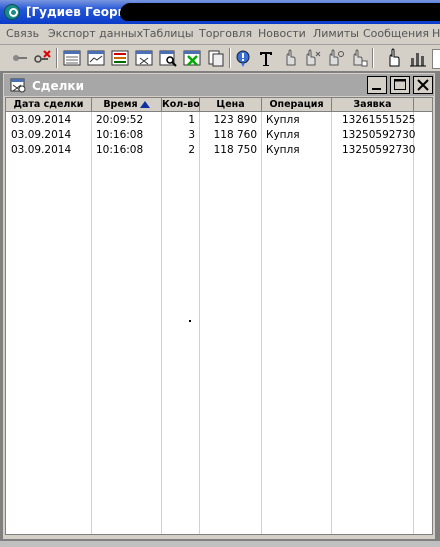  Describe the element at coordinates (96, 58) in the screenshot. I see `chart-icon` at that location.